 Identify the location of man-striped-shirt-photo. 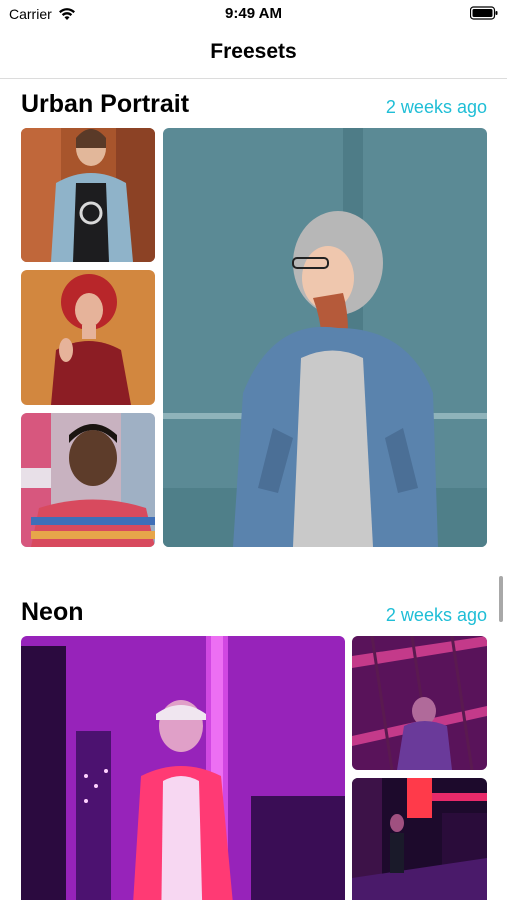
(88, 480).